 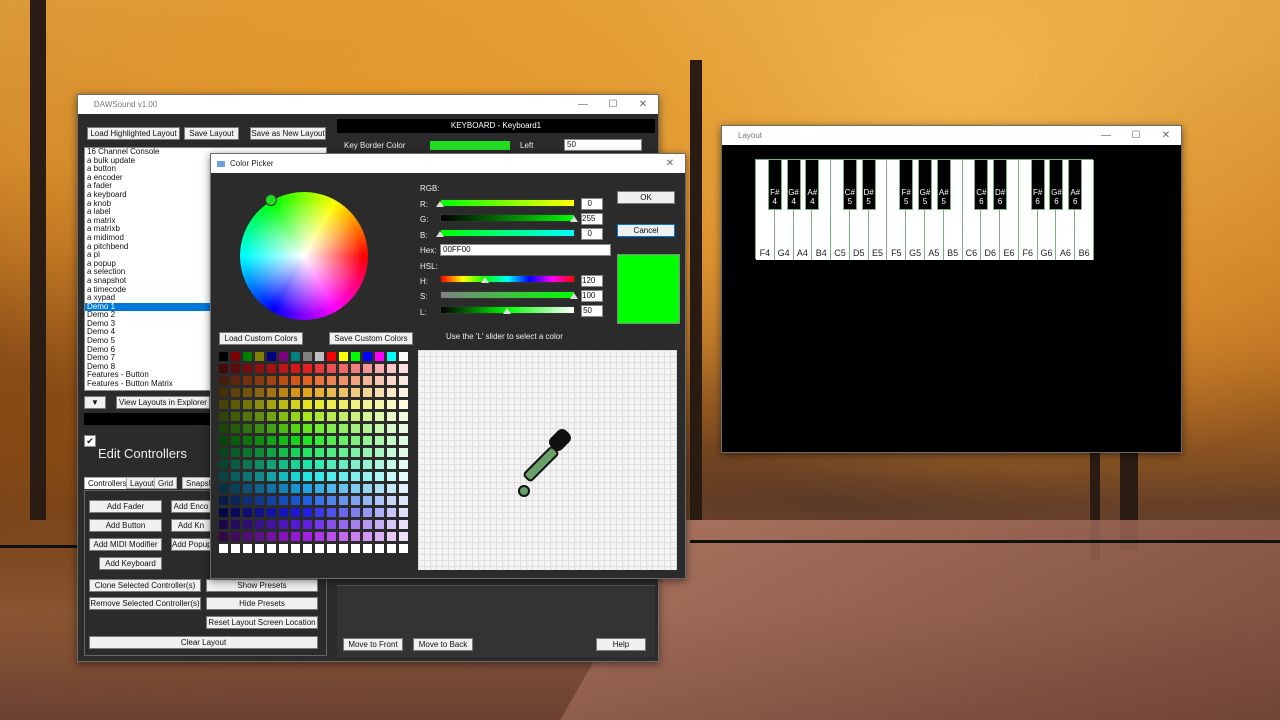 What do you see at coordinates (1037, 185) in the screenshot?
I see `black-key: F# 6` at bounding box center [1037, 185].